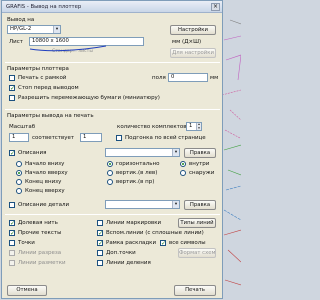 Image resolution: width=320 pixels, height=300 pixels. I want to click on stop-before-label: Стоп перед выводом, so click(48, 88).